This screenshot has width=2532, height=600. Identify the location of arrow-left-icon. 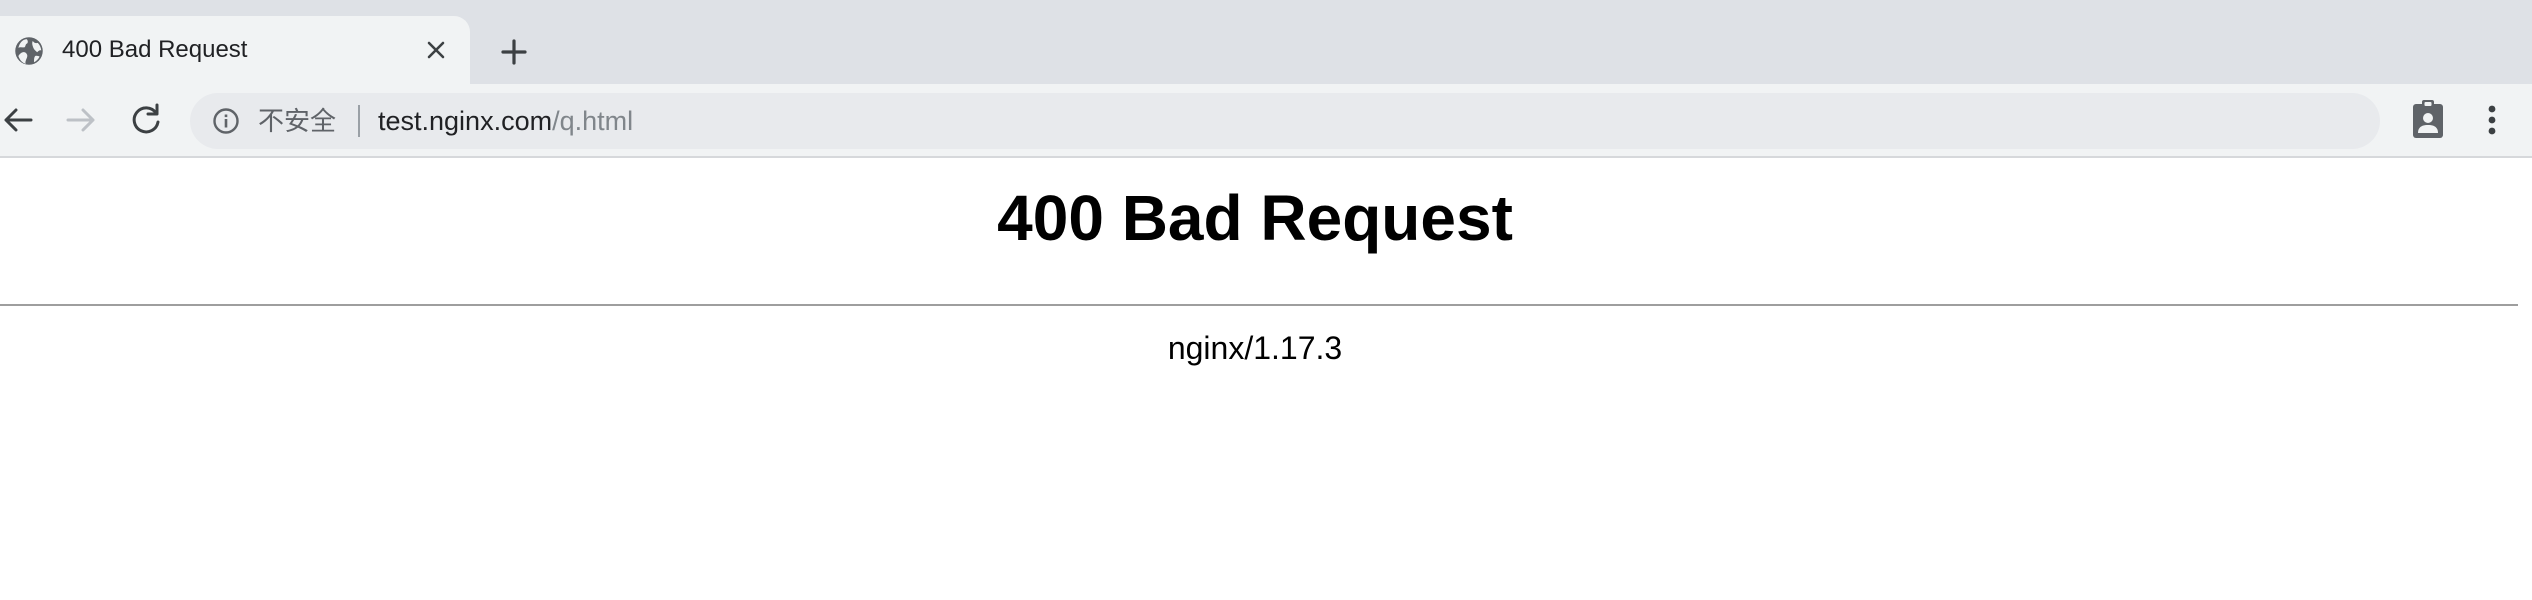
(18, 120).